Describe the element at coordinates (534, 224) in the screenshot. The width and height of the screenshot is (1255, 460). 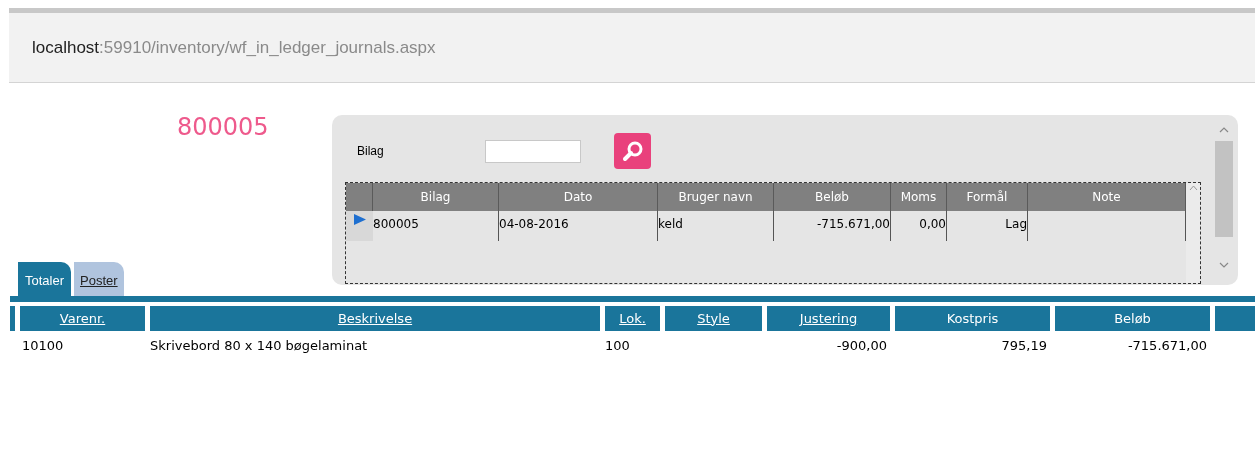
I see `grid-cell: 04-08-2016` at that location.